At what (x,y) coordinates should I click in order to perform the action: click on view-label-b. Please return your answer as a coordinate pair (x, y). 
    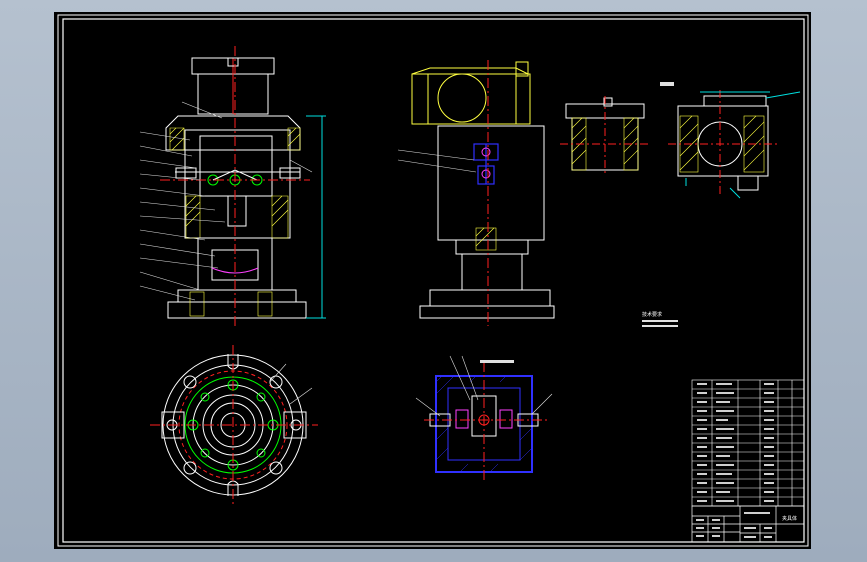
    Looking at the image, I should click on (667, 84).